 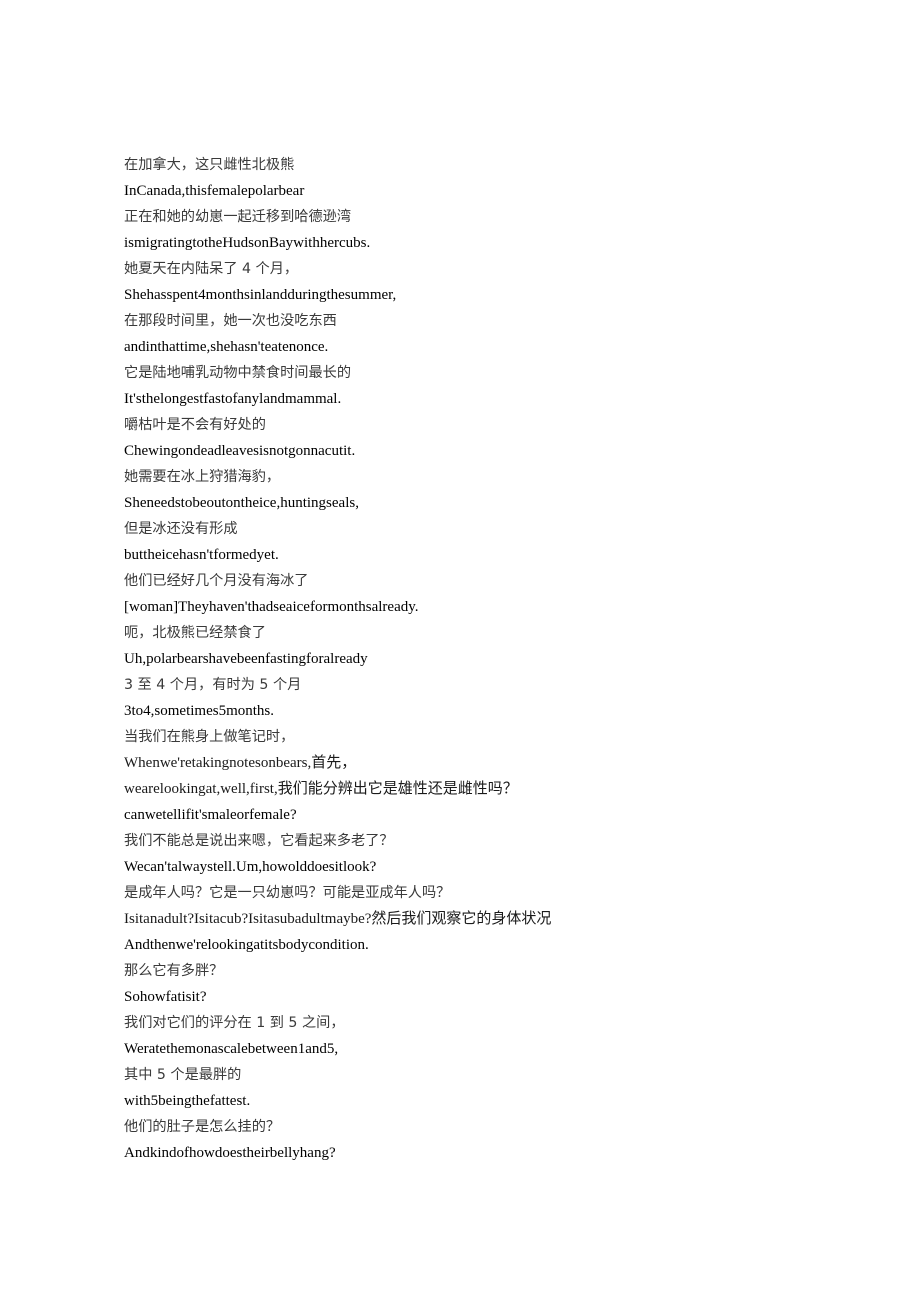 What do you see at coordinates (213, 685) in the screenshot?
I see `transcript-line: 3 至 4 个月，有时为 5 个月` at bounding box center [213, 685].